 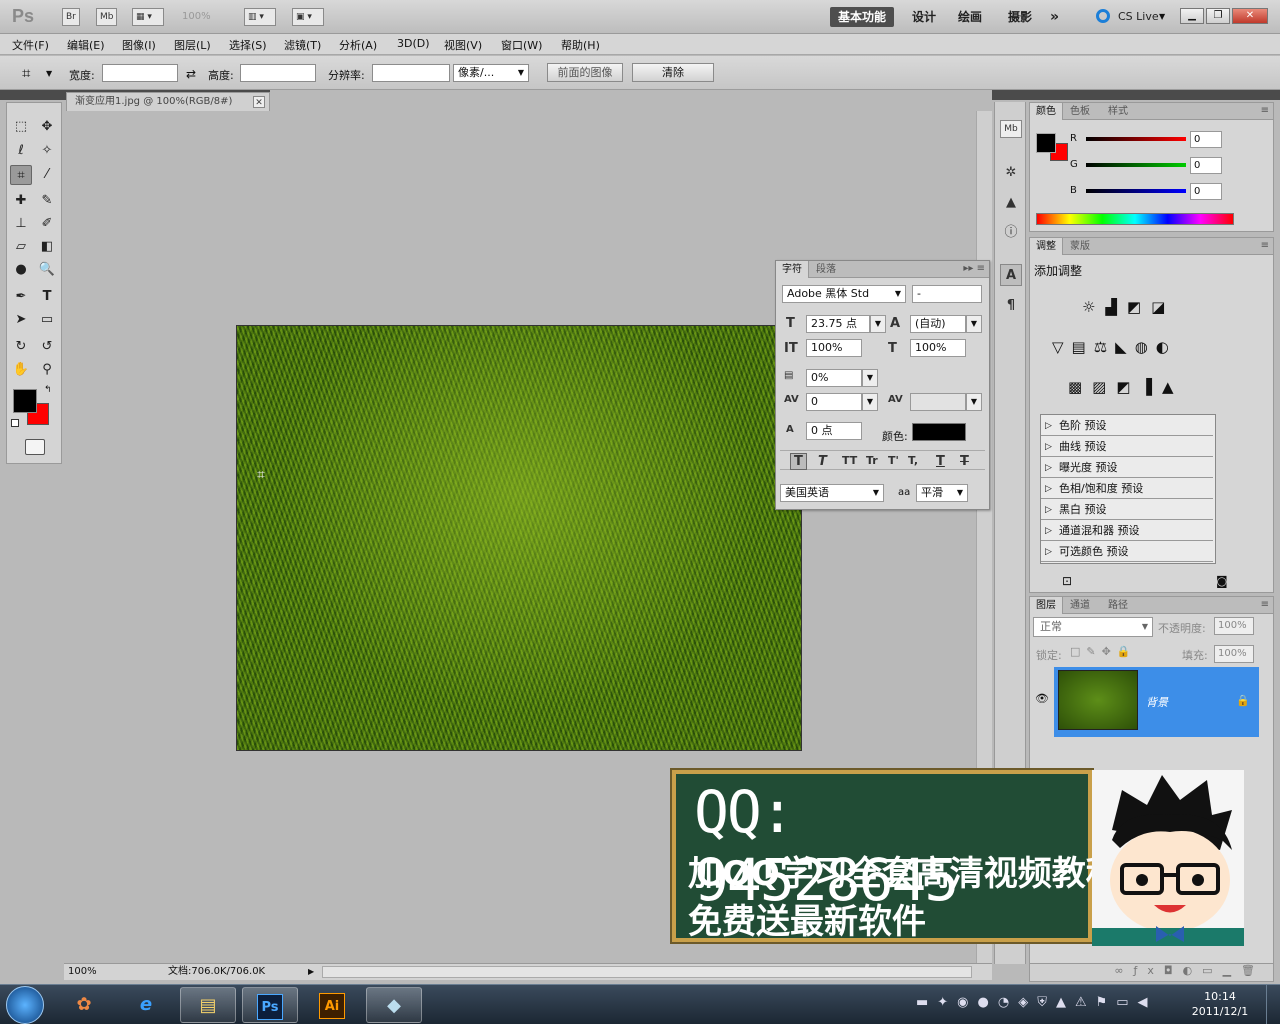 What do you see at coordinates (878, 324) in the screenshot?
I see `font-size-dropdown: ▼` at bounding box center [878, 324].